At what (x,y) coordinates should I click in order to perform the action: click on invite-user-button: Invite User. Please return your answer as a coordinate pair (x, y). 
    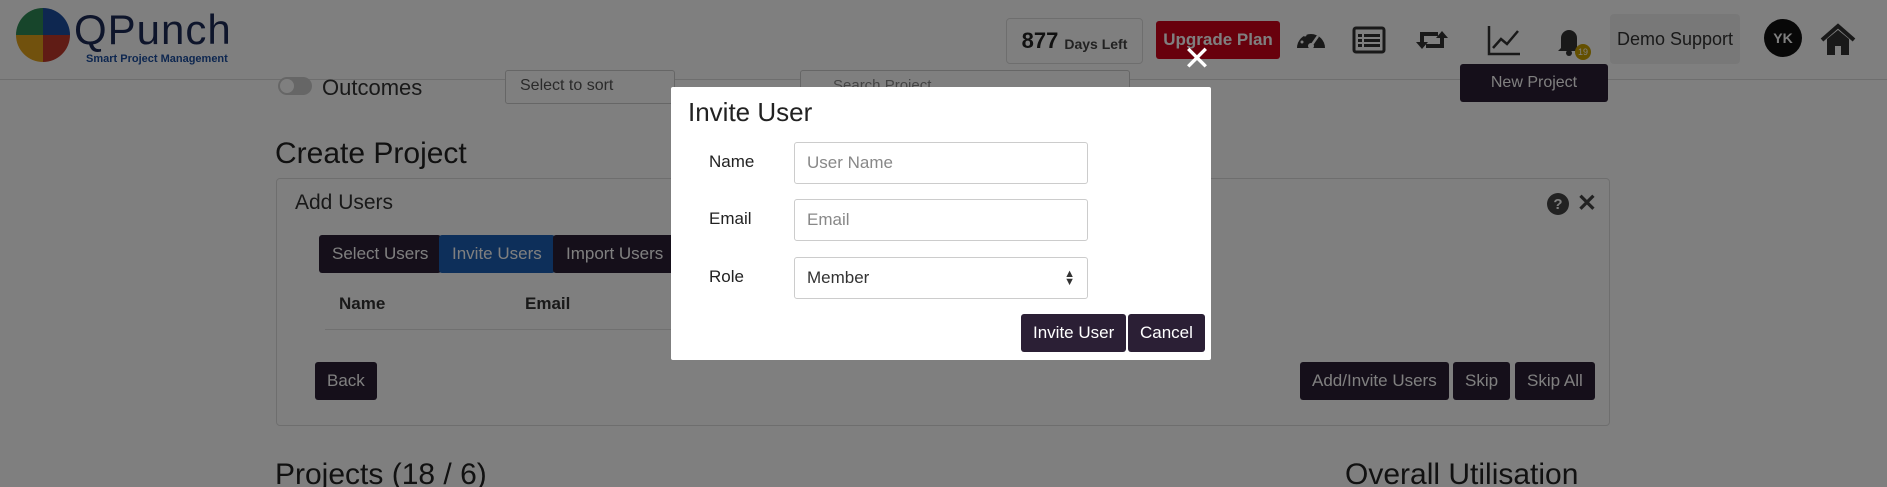
    Looking at the image, I should click on (1074, 333).